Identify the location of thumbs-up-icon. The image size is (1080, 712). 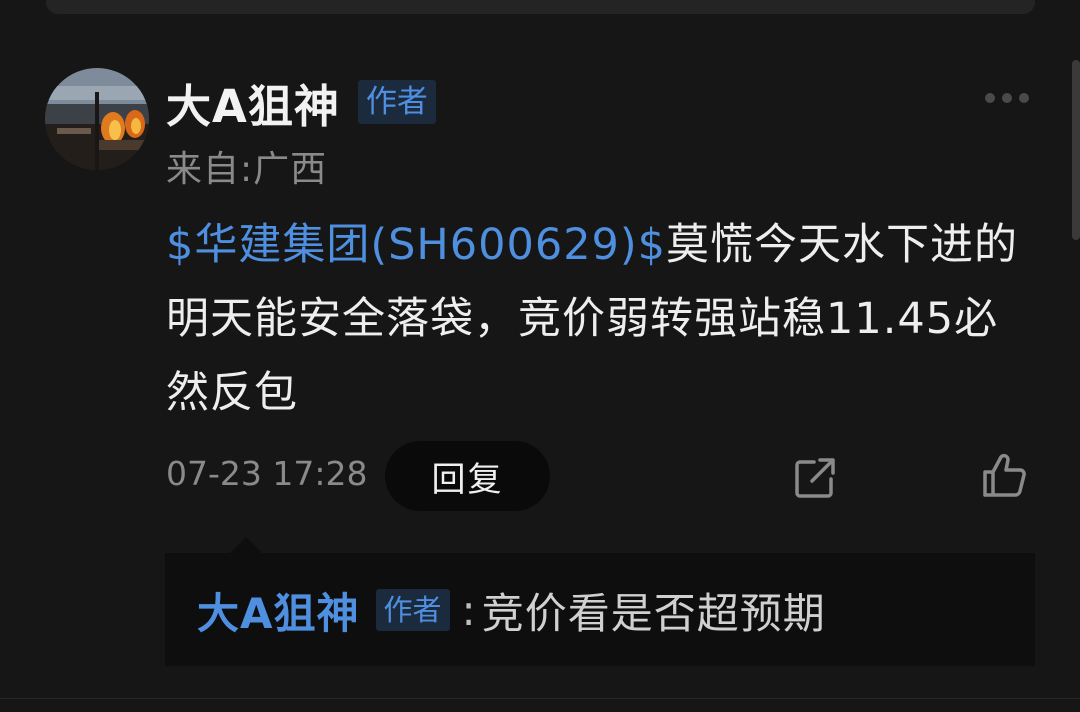
(1004, 476).